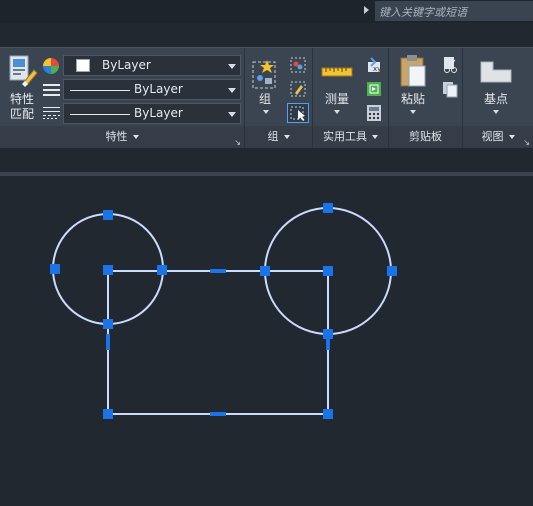 The height and width of the screenshot is (506, 533). I want to click on match-properties-icon, so click(23, 71).